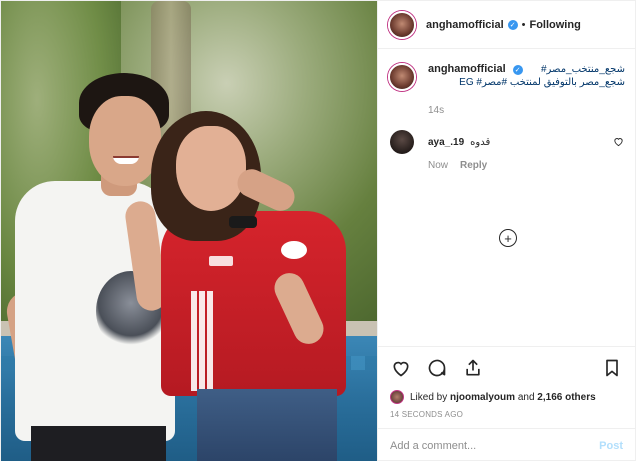 The image size is (636, 461). What do you see at coordinates (526, 82) in the screenshot?
I see `caption-text: شجع_مصر بالتوفيق لمنتخب #مصر# EG` at bounding box center [526, 82].